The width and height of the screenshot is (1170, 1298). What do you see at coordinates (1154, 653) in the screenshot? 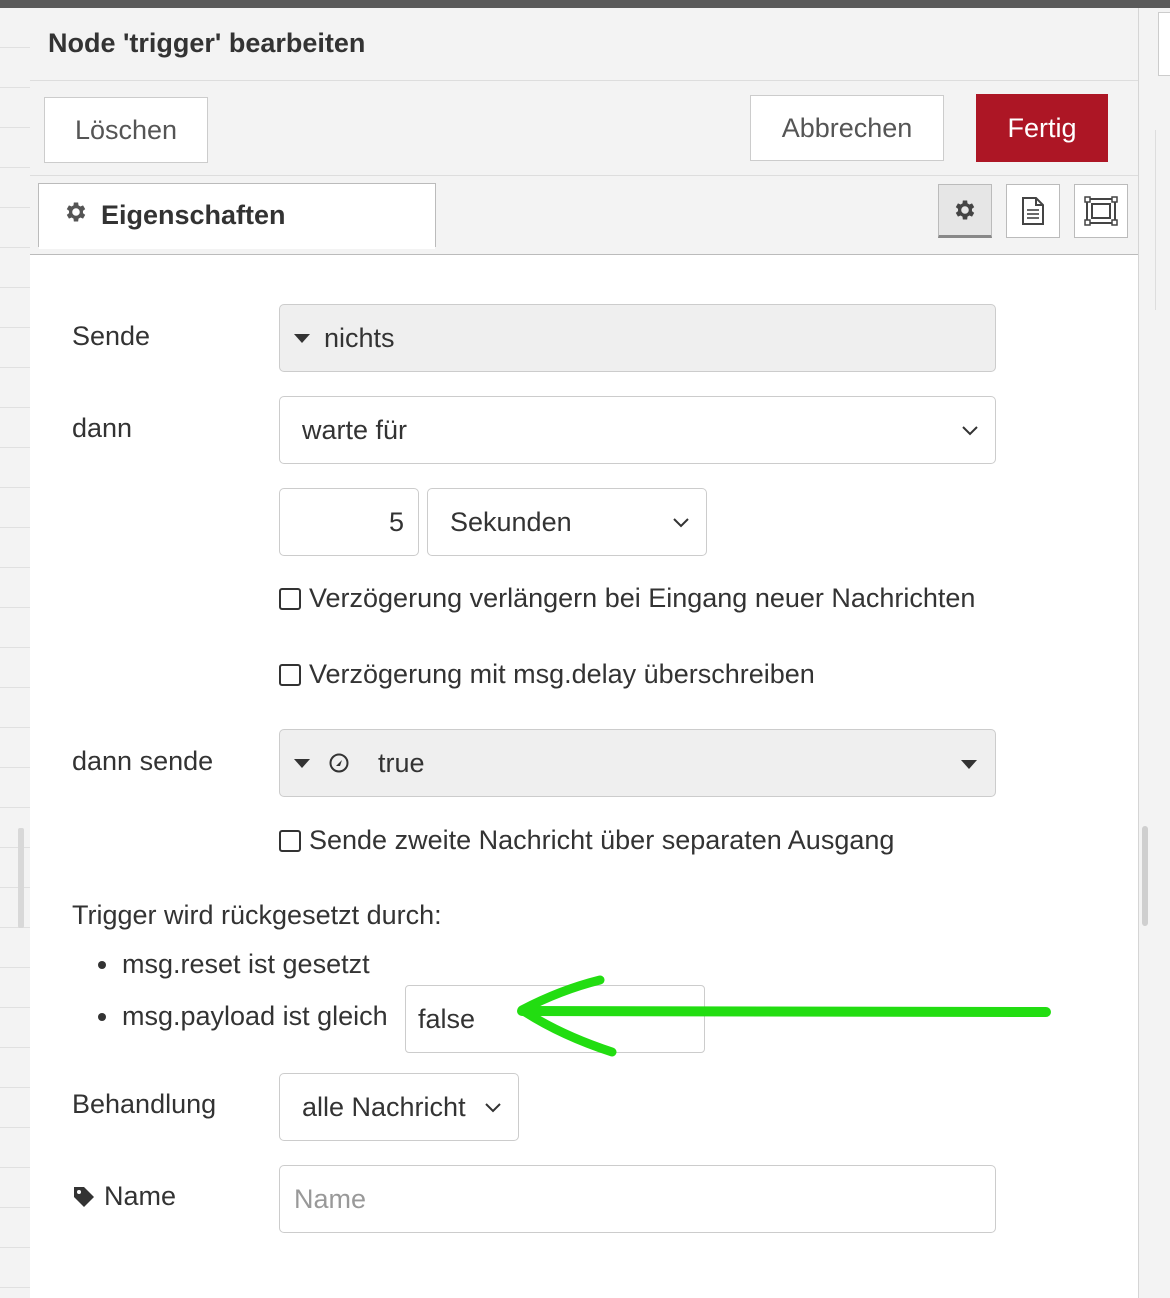
I see `sidebar-right-edge` at bounding box center [1154, 653].